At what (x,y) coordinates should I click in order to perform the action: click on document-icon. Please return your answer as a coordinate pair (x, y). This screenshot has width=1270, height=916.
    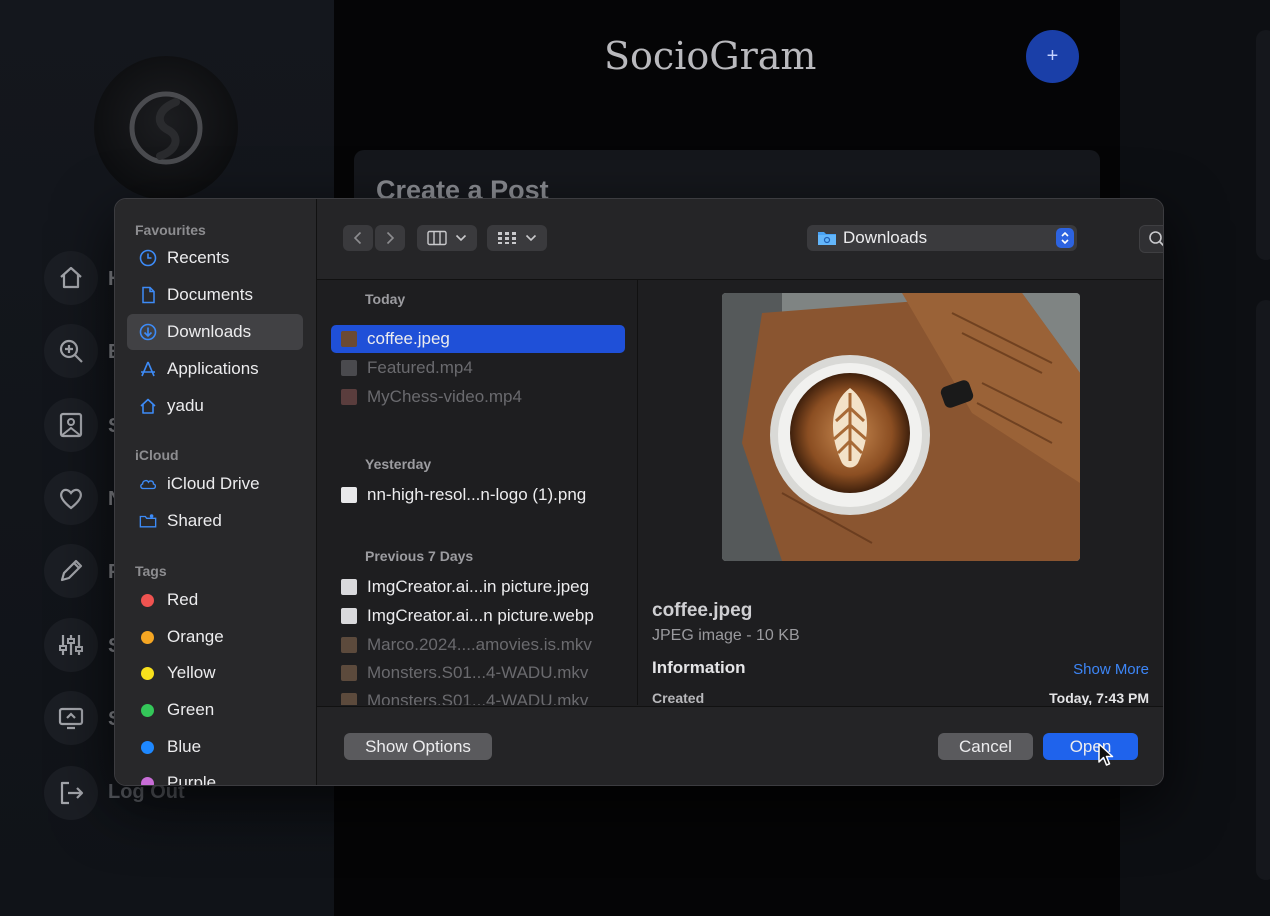
    Looking at the image, I should click on (148, 295).